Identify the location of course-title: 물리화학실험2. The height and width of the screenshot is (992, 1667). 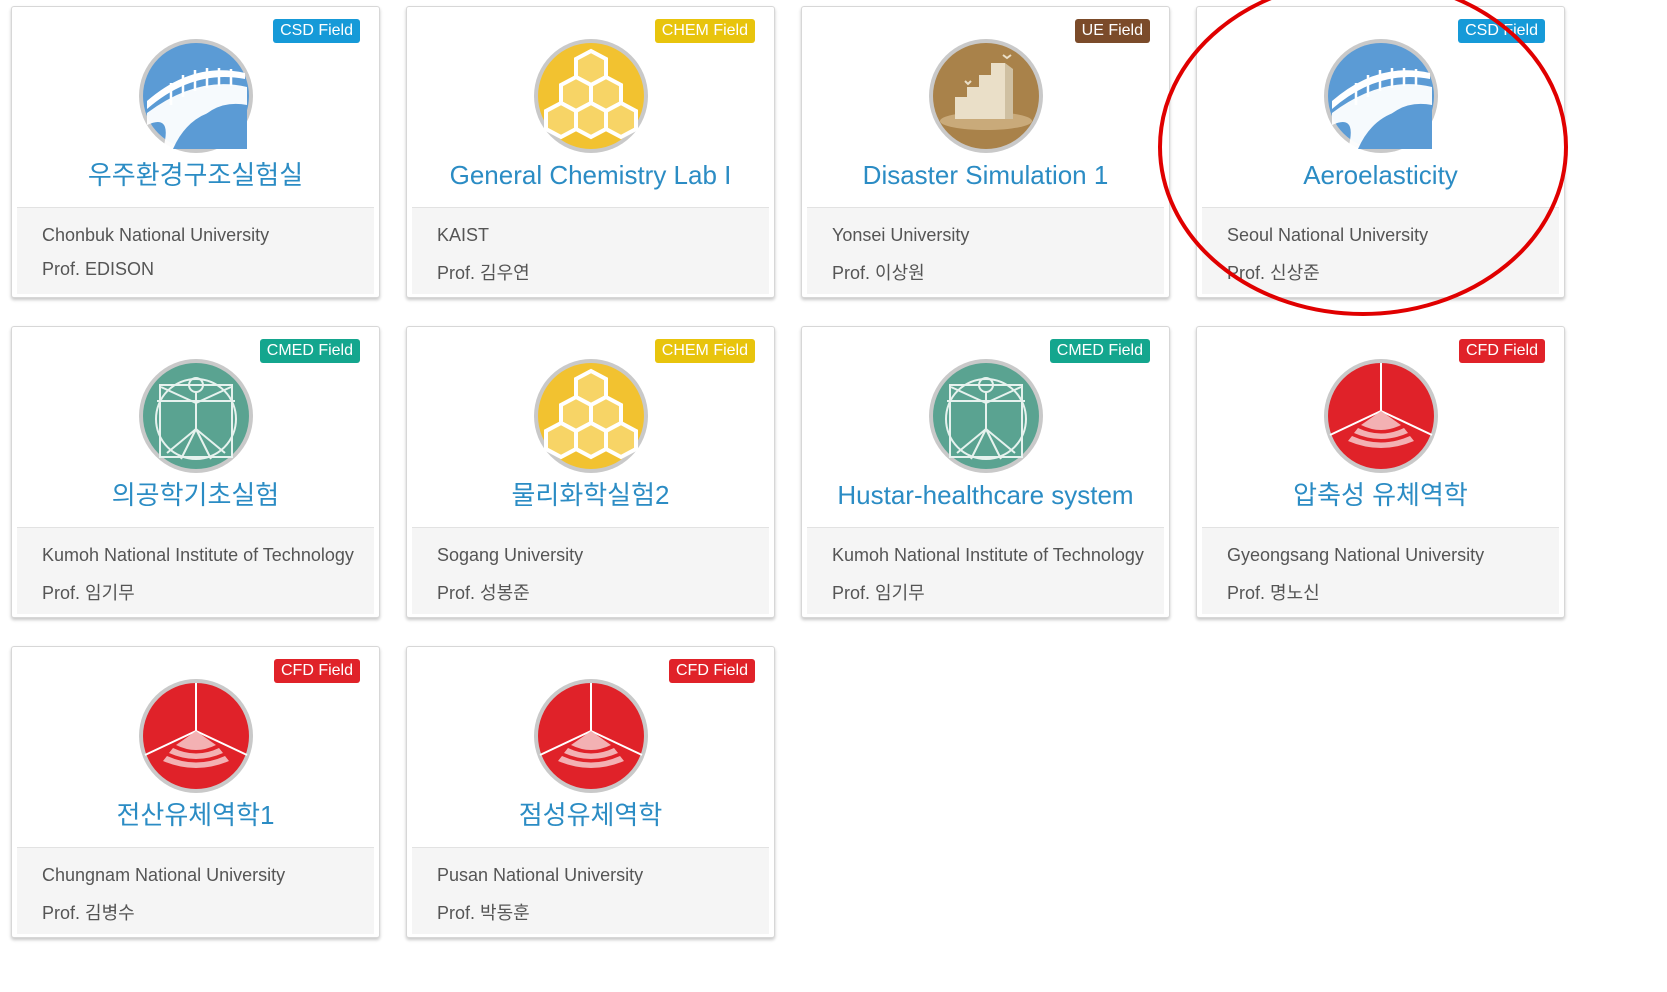
(590, 495).